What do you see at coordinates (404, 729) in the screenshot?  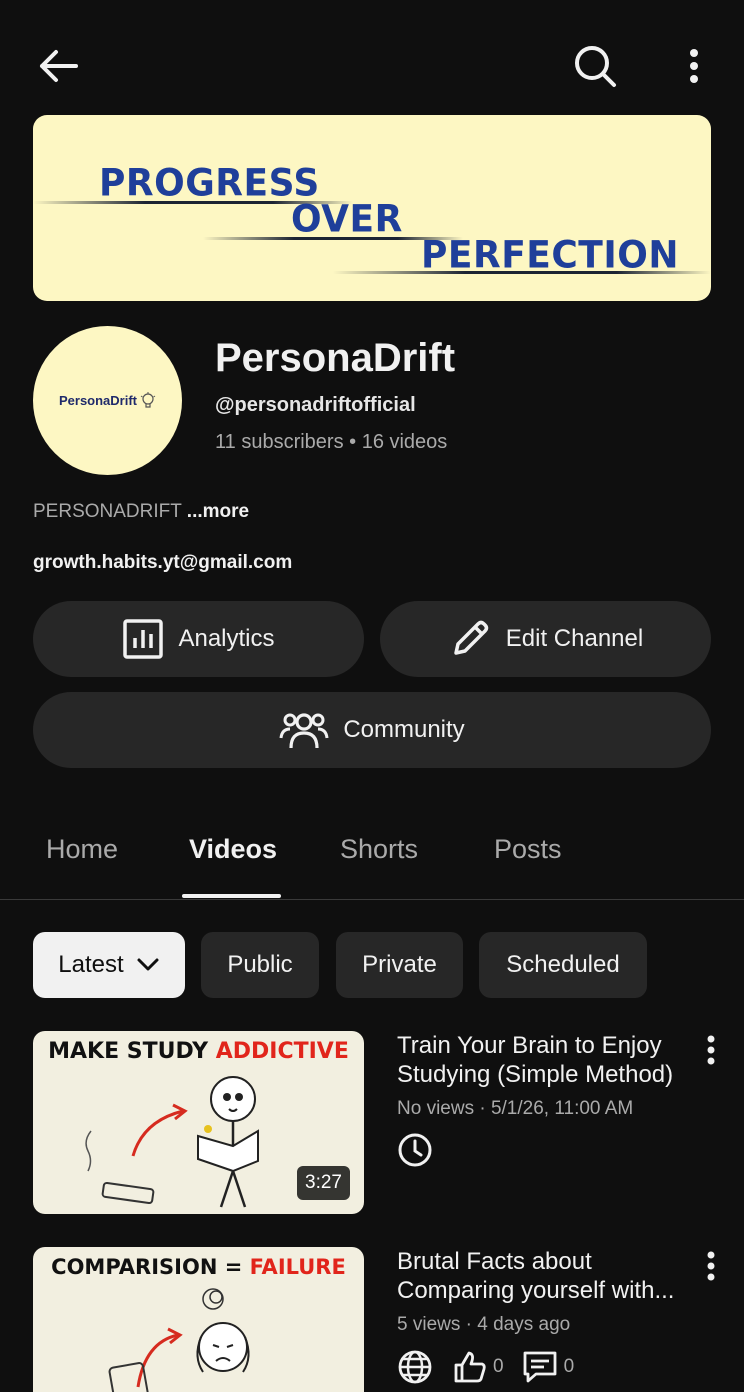 I see `community-label: Community` at bounding box center [404, 729].